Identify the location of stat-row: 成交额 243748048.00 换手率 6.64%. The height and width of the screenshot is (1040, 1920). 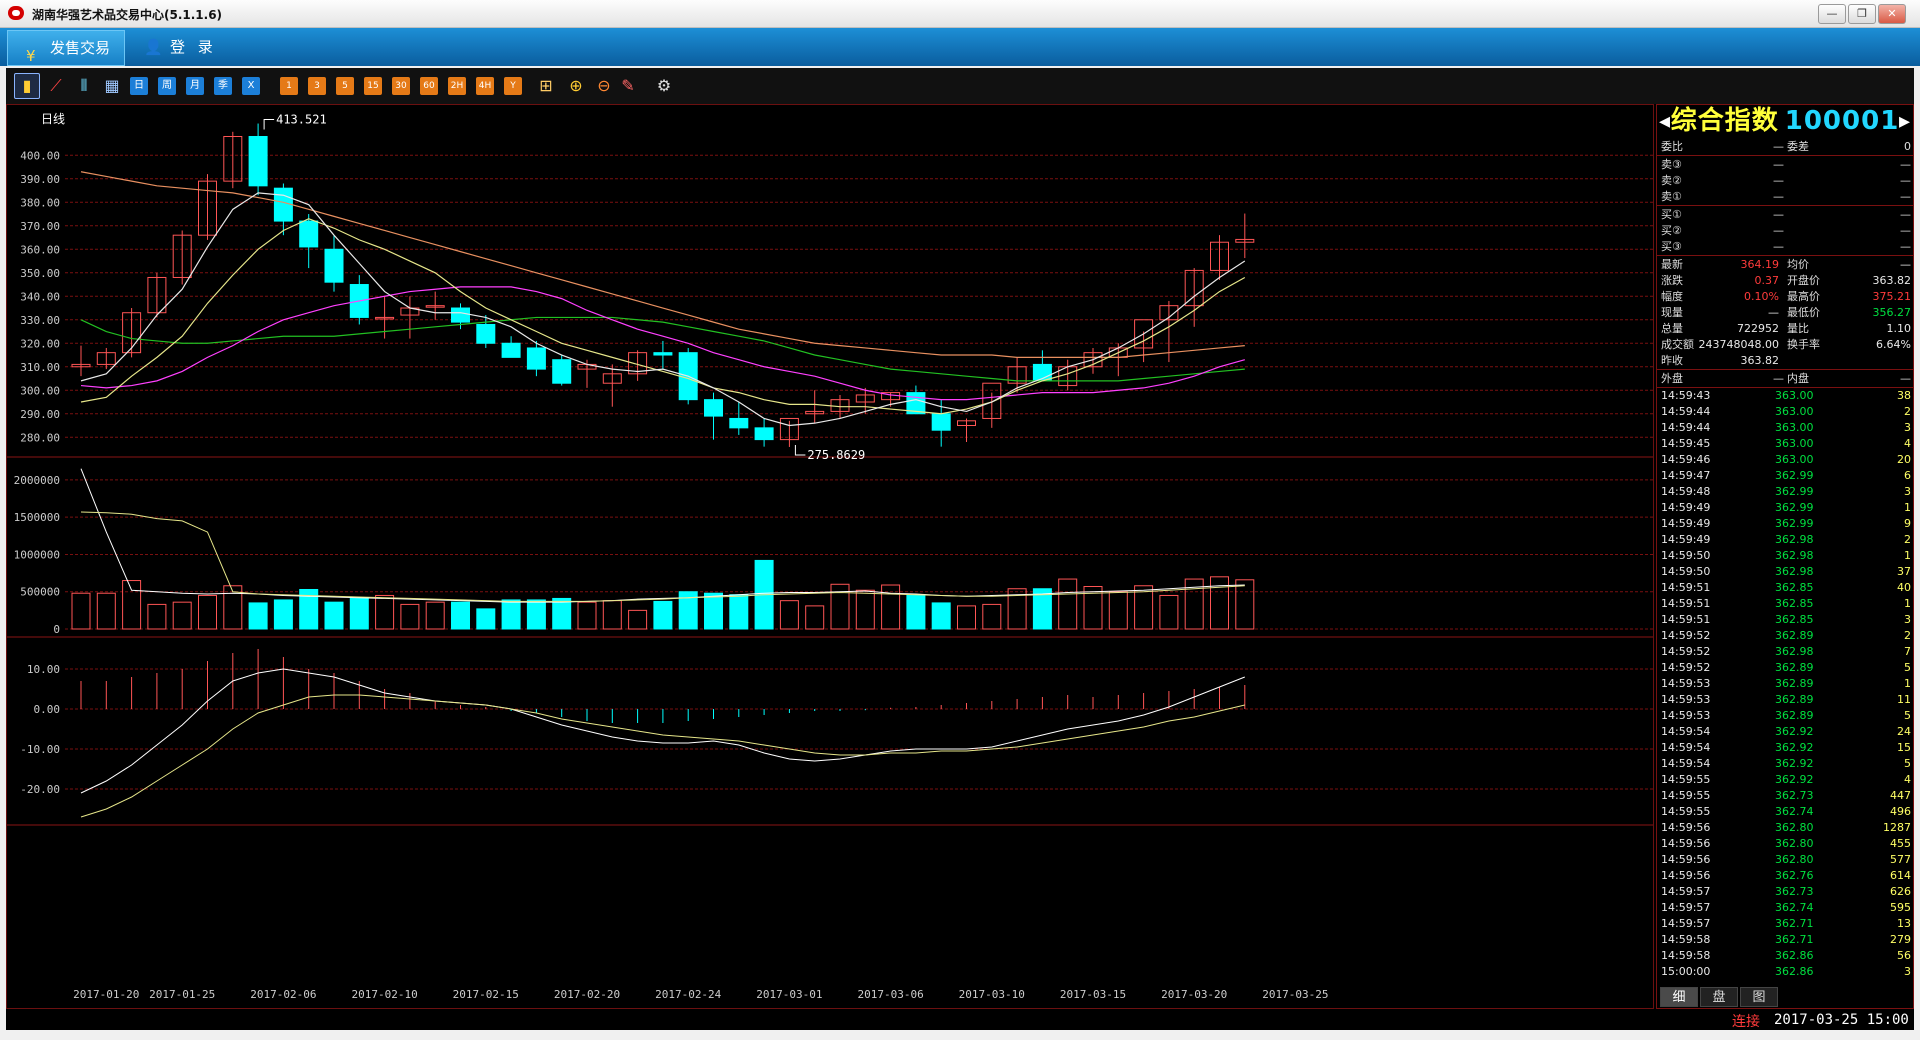
(1786, 345).